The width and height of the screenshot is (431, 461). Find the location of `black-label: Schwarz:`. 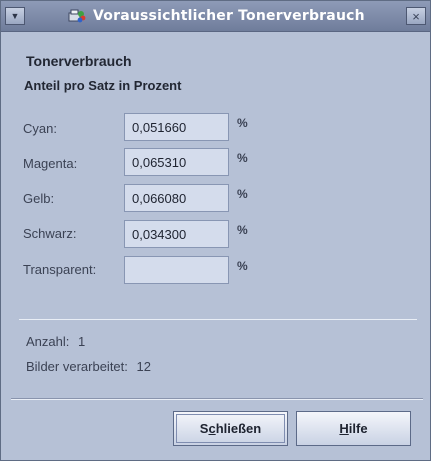

black-label: Schwarz: is located at coordinates (50, 233).